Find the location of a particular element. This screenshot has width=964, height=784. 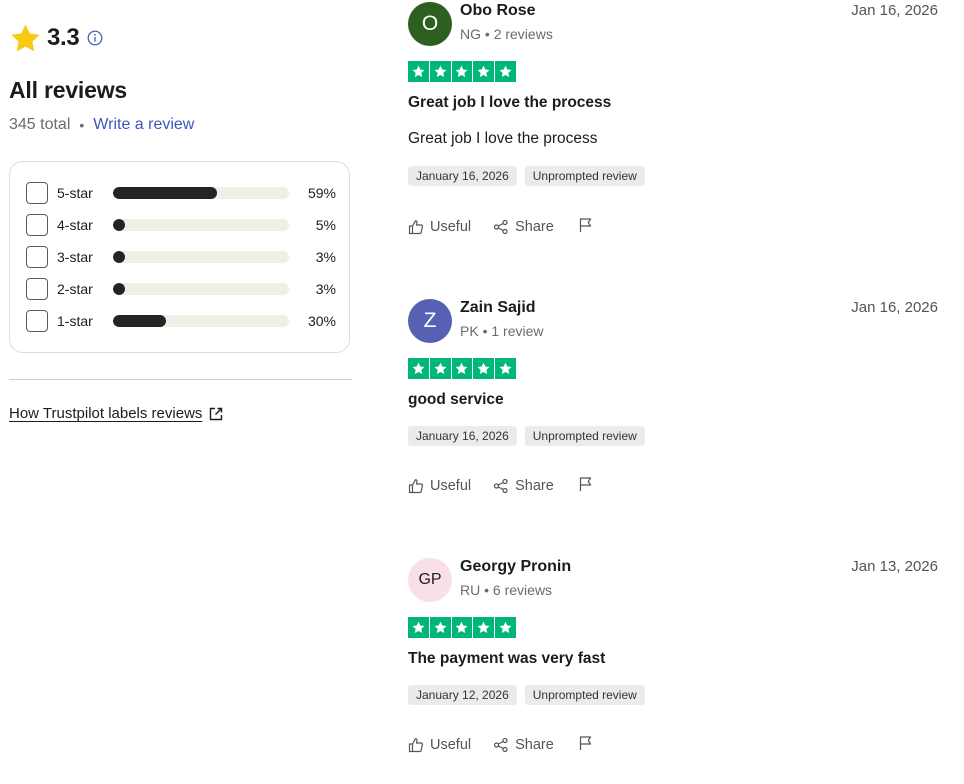

review-title: Great job I love the process is located at coordinates (509, 103).